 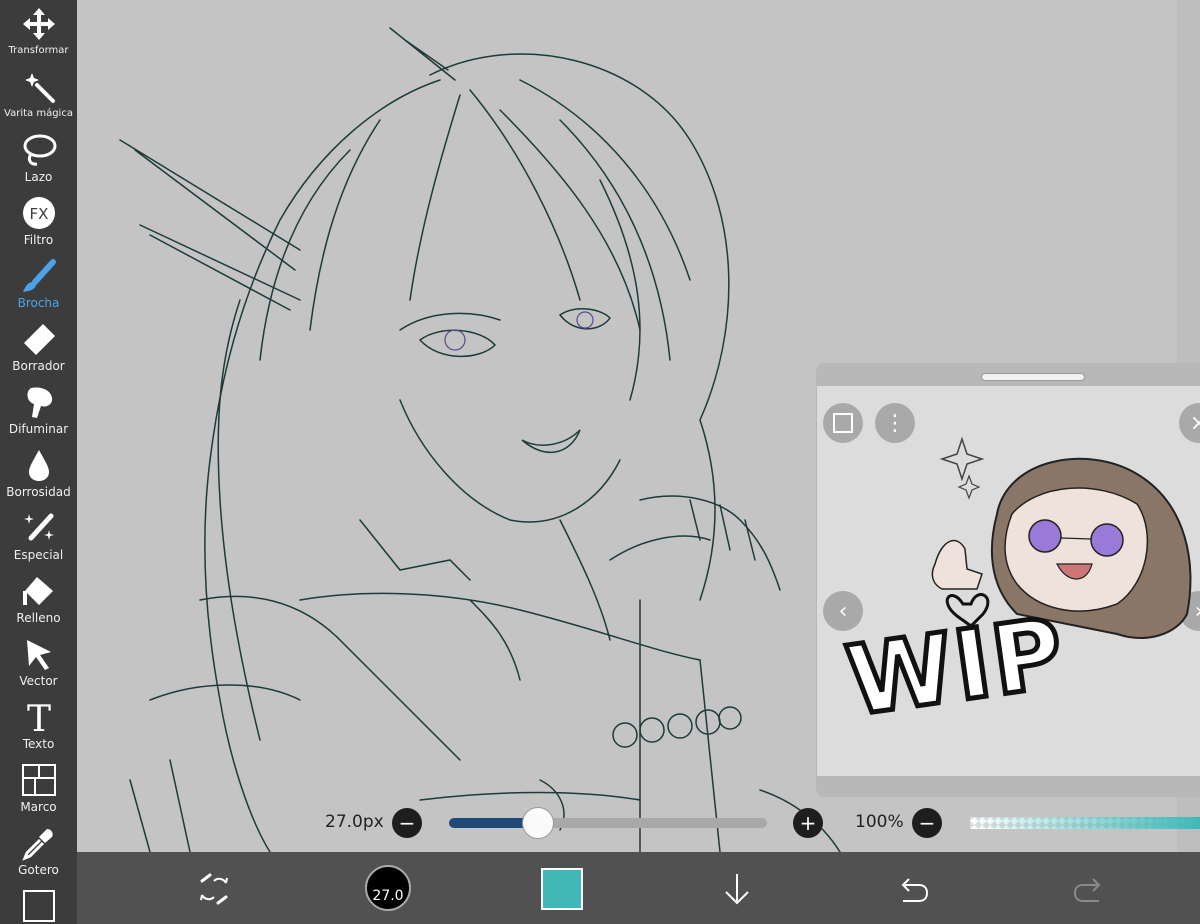 What do you see at coordinates (38, 240) in the screenshot?
I see `tool-label: Filtro` at bounding box center [38, 240].